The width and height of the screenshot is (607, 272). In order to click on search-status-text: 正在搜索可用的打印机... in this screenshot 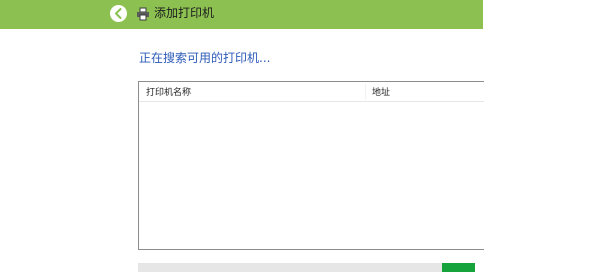, I will do `click(205, 58)`.